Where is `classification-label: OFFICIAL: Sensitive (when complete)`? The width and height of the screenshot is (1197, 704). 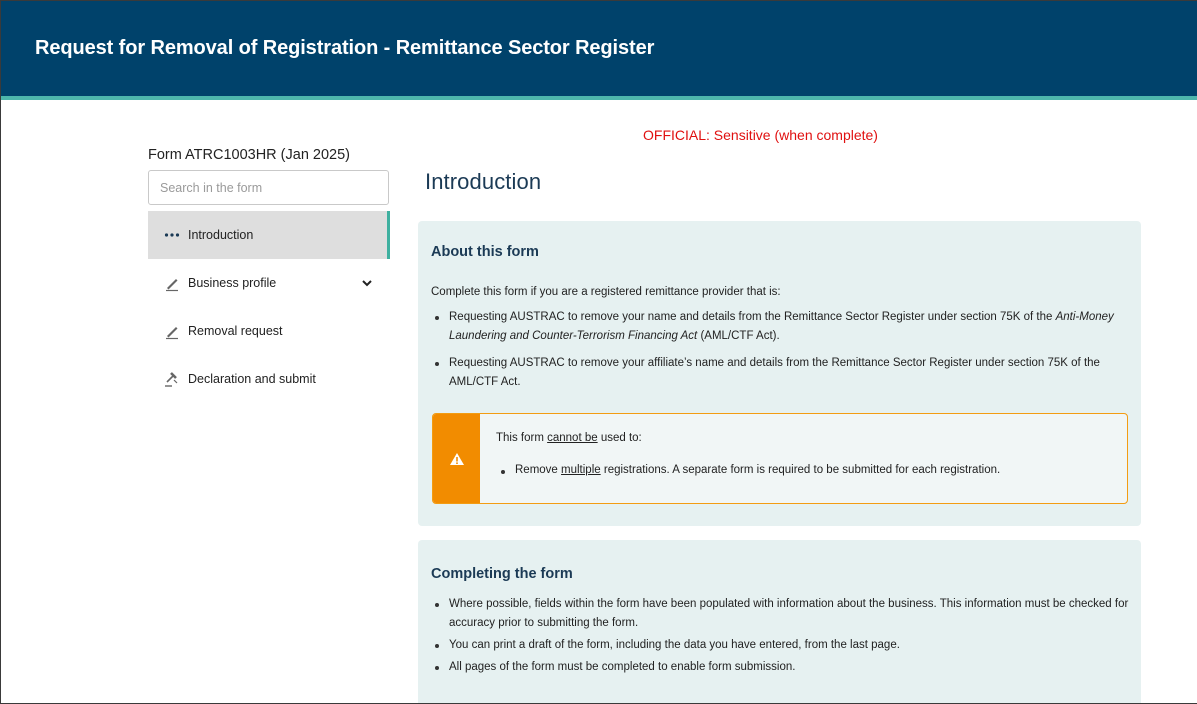
classification-label: OFFICIAL: Sensitive (when complete) is located at coordinates (760, 135).